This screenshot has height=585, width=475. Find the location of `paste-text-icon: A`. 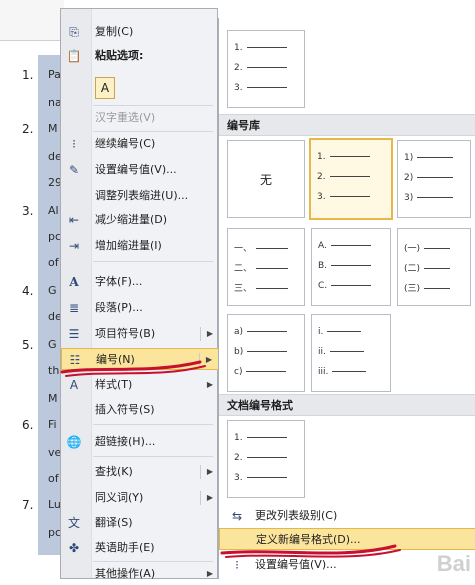

paste-text-icon: A is located at coordinates (105, 88).